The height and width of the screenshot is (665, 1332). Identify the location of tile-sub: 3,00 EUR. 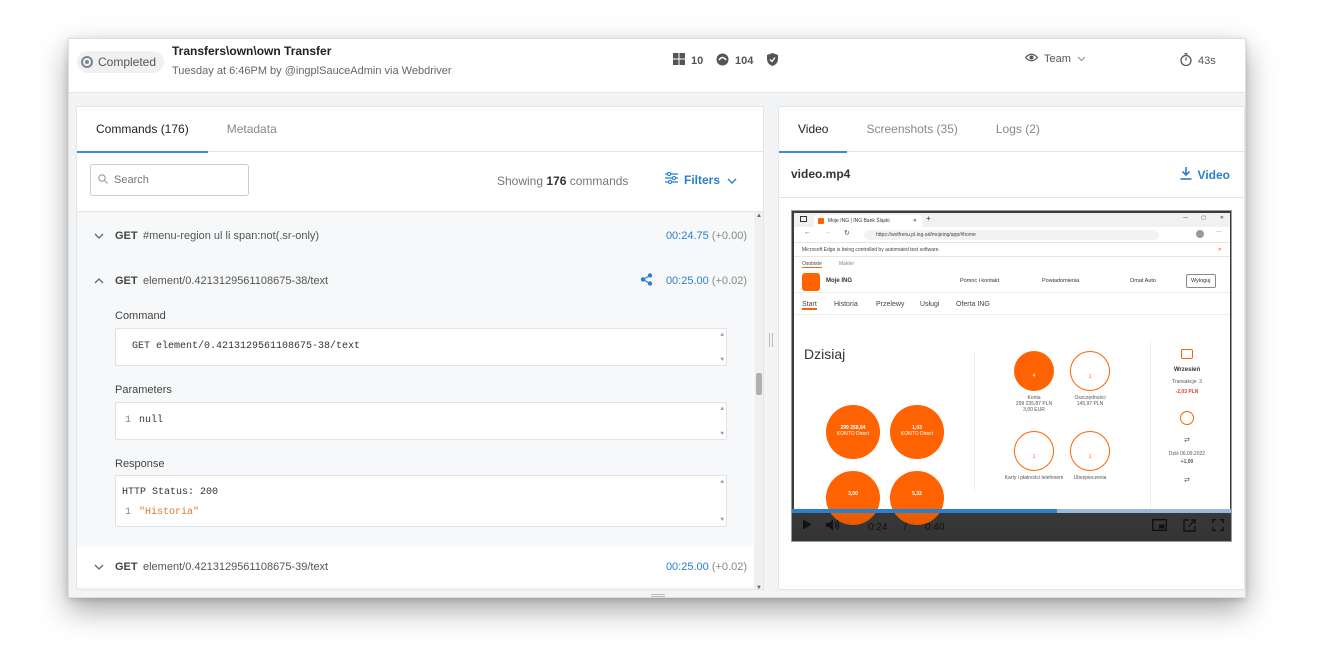
(1034, 410).